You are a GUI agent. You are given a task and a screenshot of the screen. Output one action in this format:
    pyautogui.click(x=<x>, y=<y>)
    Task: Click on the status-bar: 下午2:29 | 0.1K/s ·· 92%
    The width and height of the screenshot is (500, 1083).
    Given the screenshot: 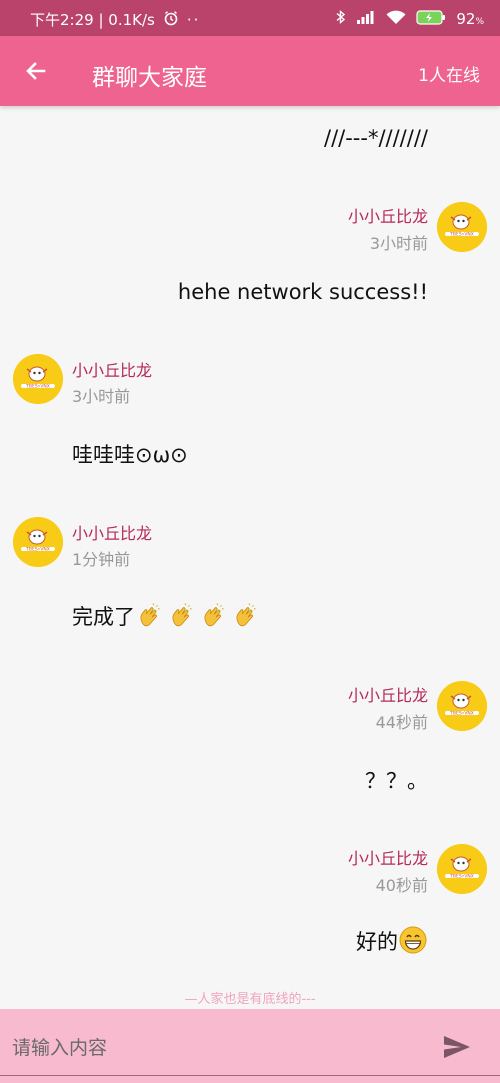 What is the action you would take?
    pyautogui.click(x=250, y=18)
    